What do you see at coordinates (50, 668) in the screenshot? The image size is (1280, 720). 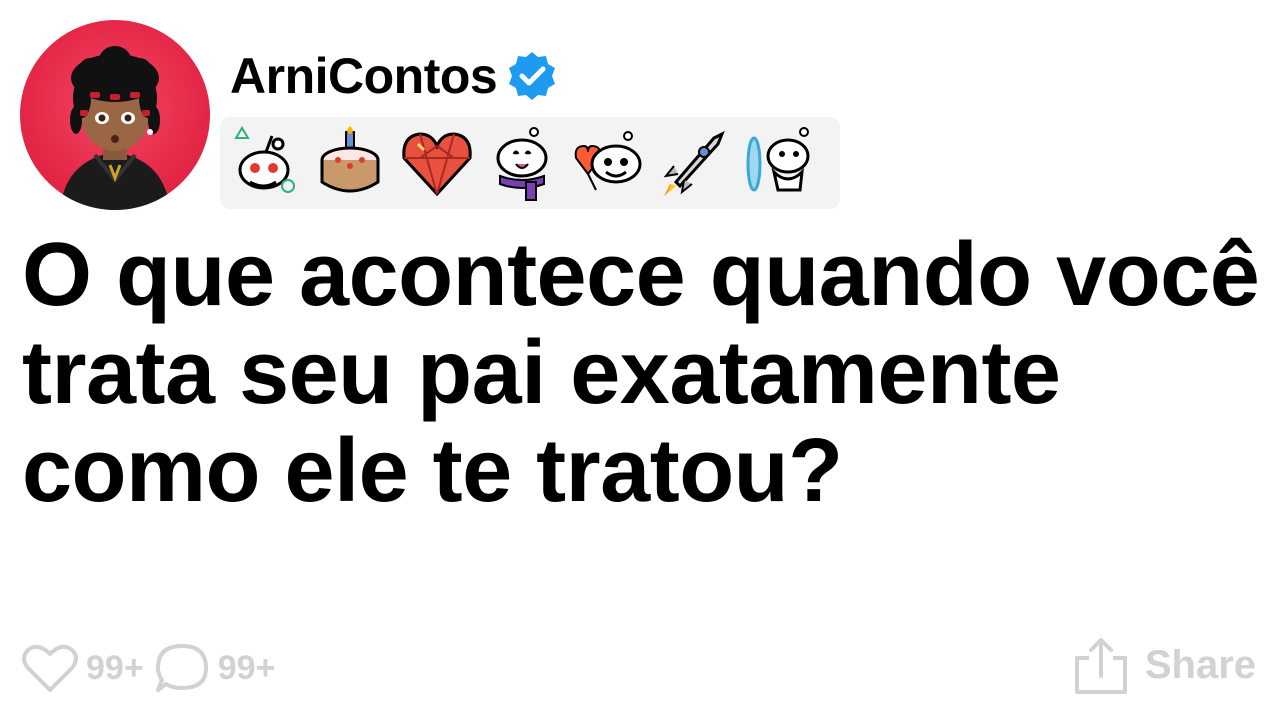 I see `heart-icon` at bounding box center [50, 668].